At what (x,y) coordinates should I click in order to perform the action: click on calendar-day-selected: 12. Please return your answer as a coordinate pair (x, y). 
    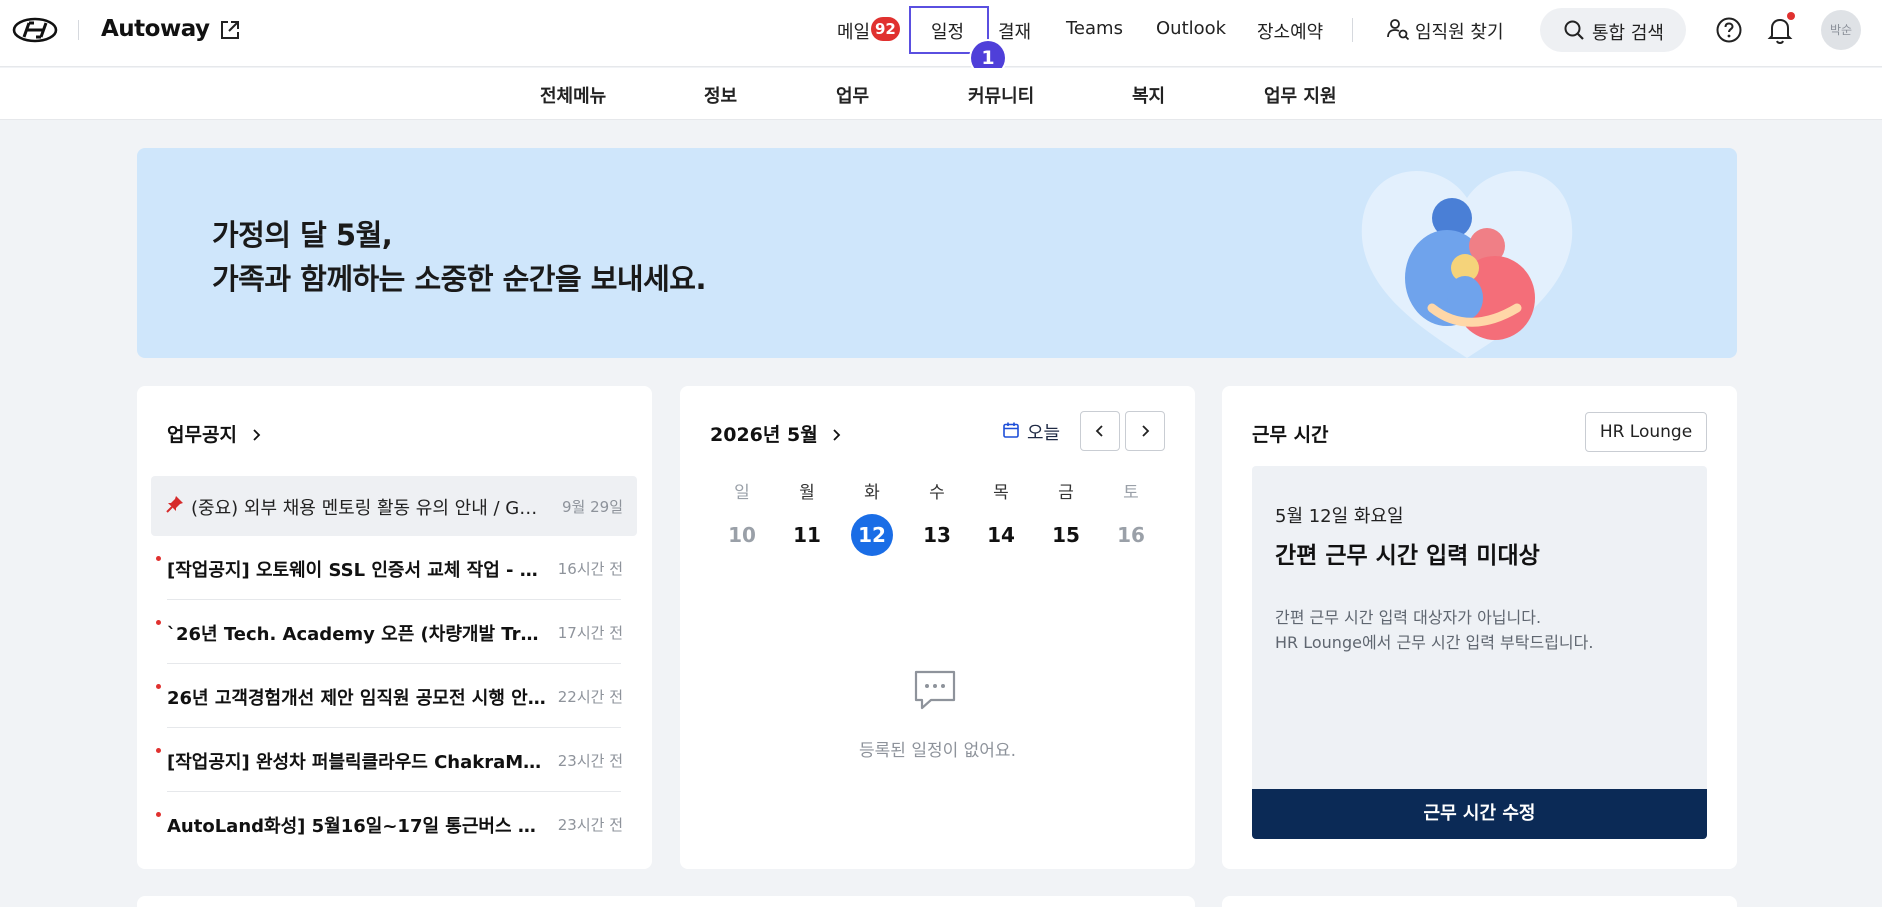
    Looking at the image, I should click on (872, 535).